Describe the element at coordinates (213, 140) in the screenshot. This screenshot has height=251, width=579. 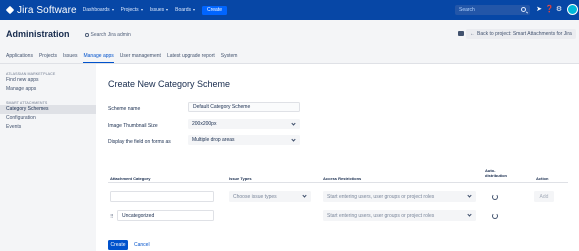
I see `display-field-value: Multiple drop areas` at that location.